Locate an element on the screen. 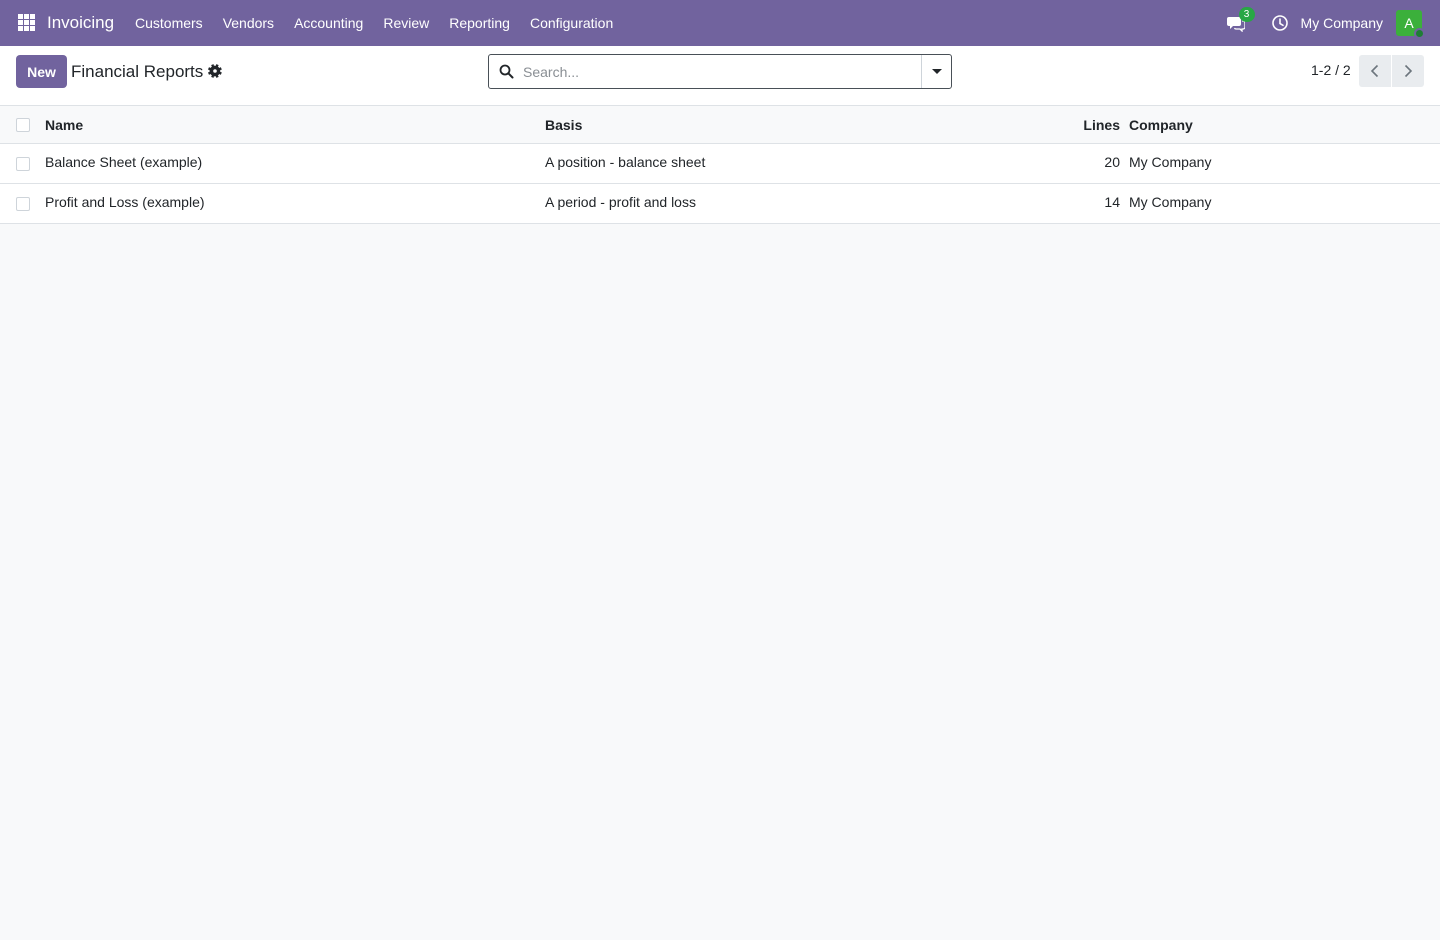 Image resolution: width=1440 pixels, height=940 pixels. app-menu-grid-icon is located at coordinates (26, 22).